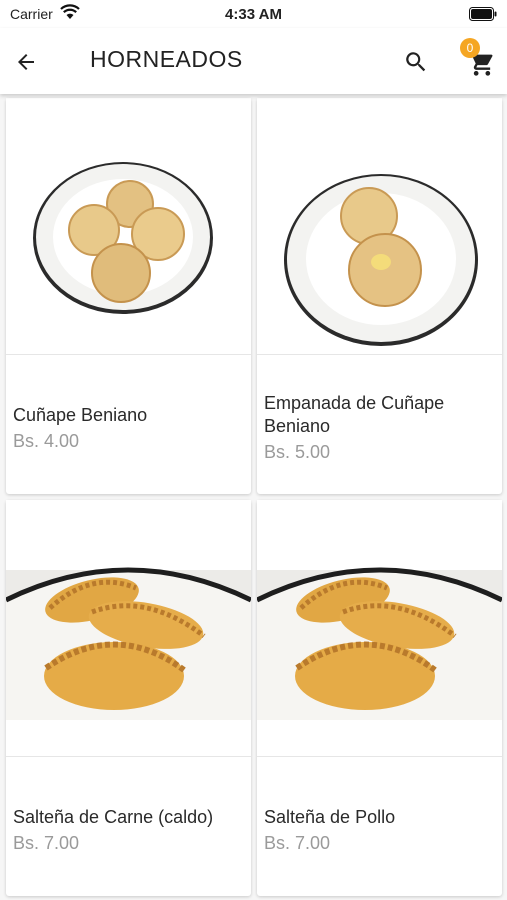 The width and height of the screenshot is (507, 900). I want to click on product-price: Bs. 4.00, so click(46, 441).